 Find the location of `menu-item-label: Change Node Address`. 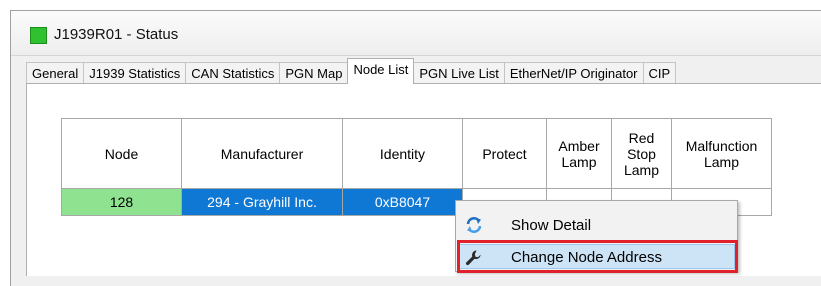

menu-item-label: Change Node Address is located at coordinates (586, 257).